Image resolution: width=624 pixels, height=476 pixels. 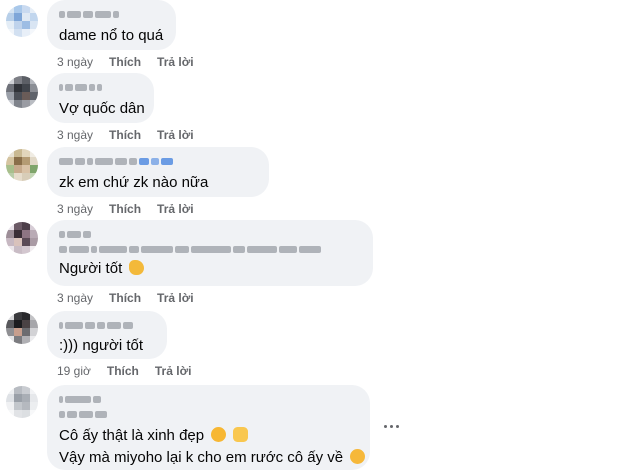 I want to click on comment-text: :))) người tốt, so click(x=101, y=345).